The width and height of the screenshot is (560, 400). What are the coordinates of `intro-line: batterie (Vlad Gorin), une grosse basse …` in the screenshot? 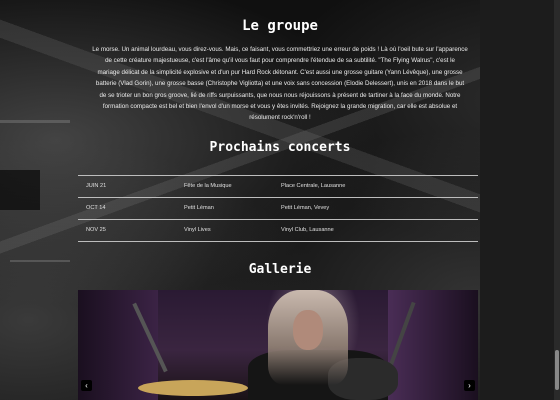 It's located at (280, 84).